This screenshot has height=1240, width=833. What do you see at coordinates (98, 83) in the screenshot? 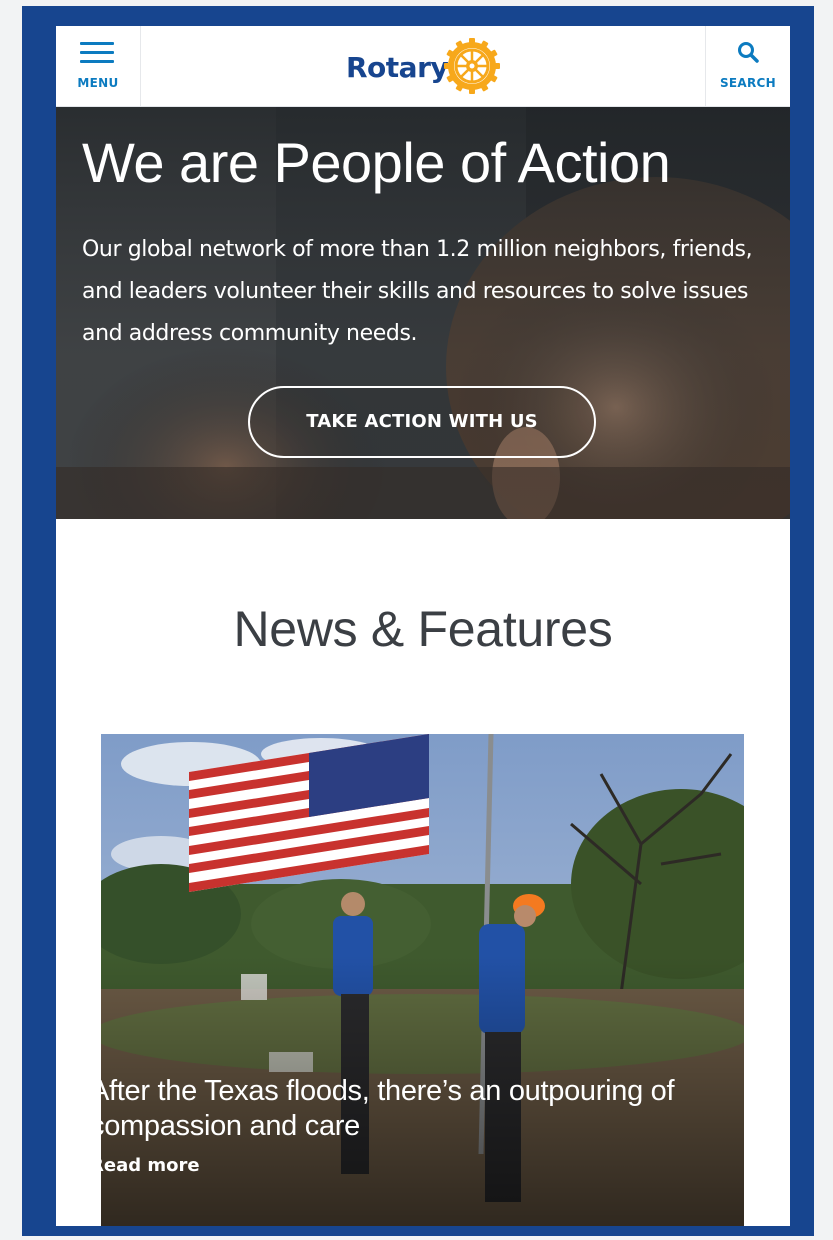
I see `menu-label: MENU` at bounding box center [98, 83].